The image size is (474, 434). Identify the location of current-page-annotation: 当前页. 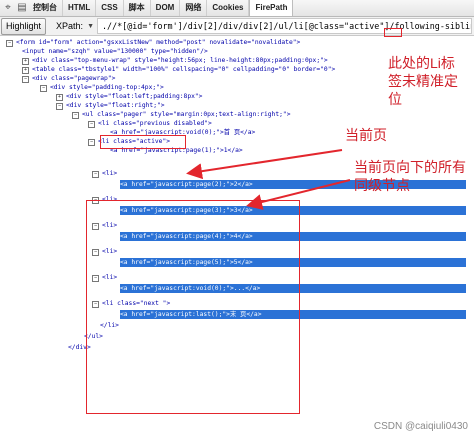
(366, 135).